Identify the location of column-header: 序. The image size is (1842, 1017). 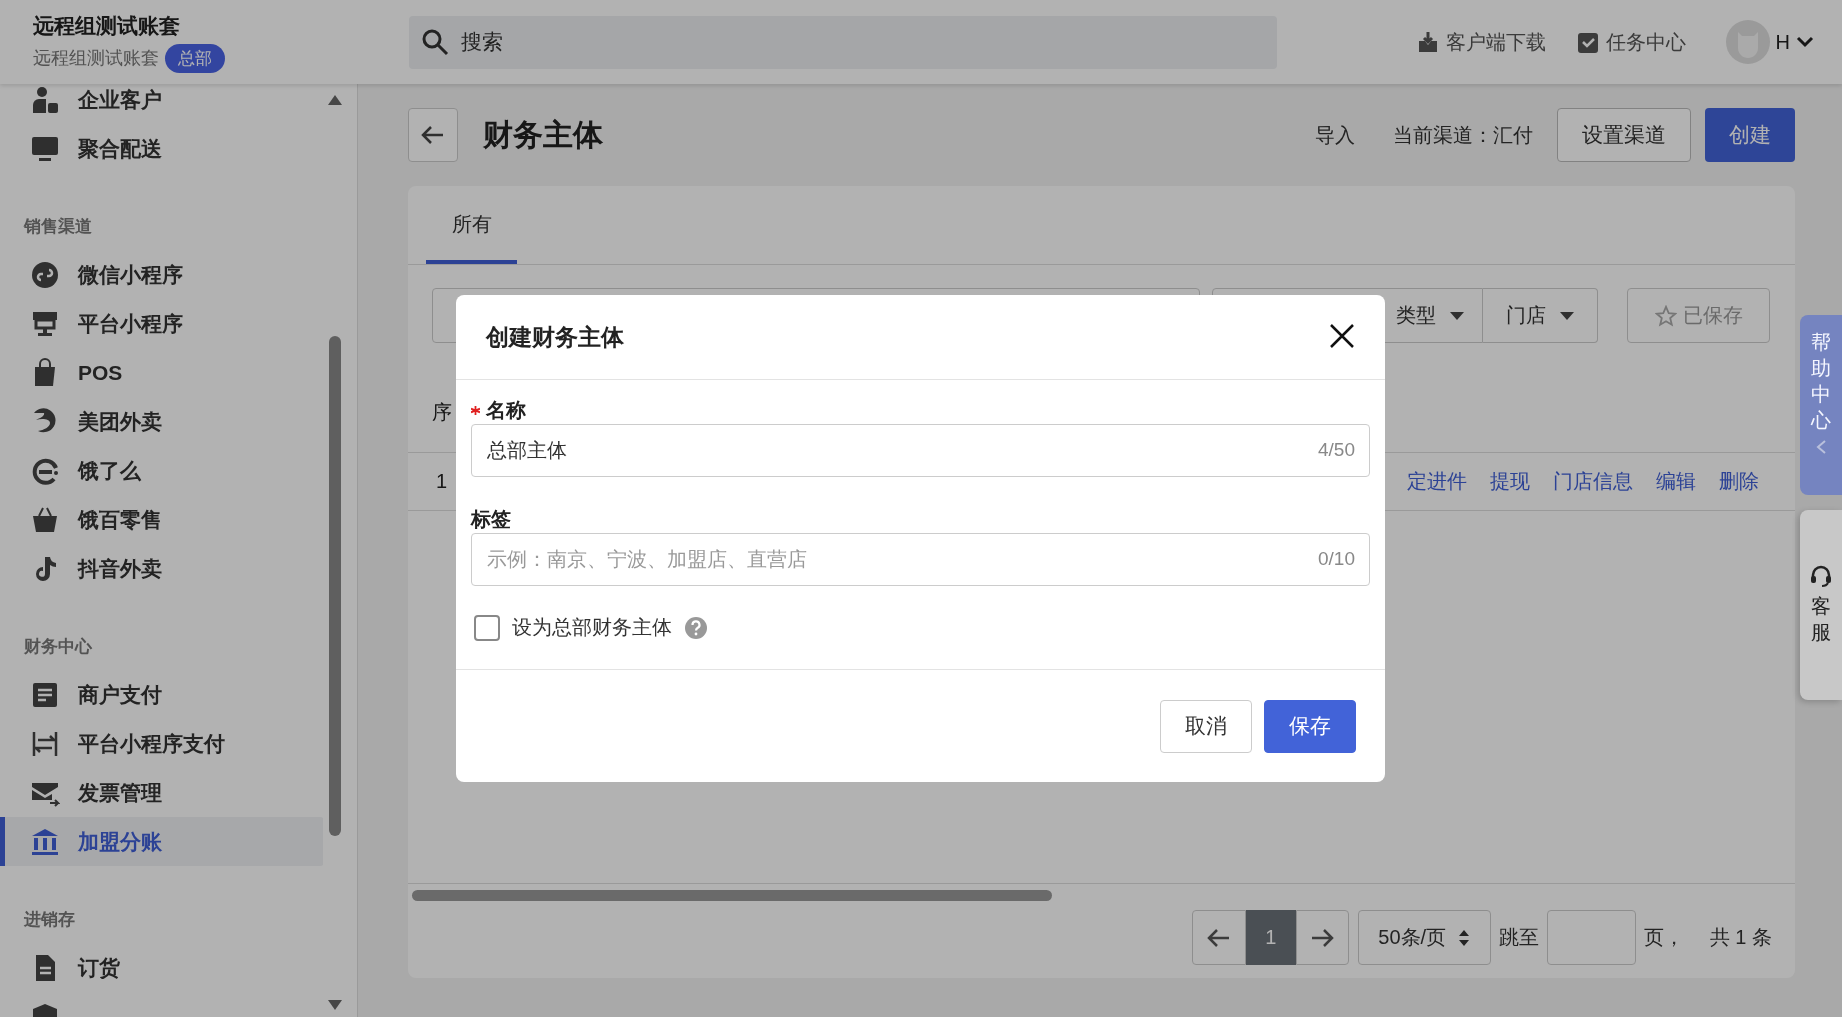
(442, 412).